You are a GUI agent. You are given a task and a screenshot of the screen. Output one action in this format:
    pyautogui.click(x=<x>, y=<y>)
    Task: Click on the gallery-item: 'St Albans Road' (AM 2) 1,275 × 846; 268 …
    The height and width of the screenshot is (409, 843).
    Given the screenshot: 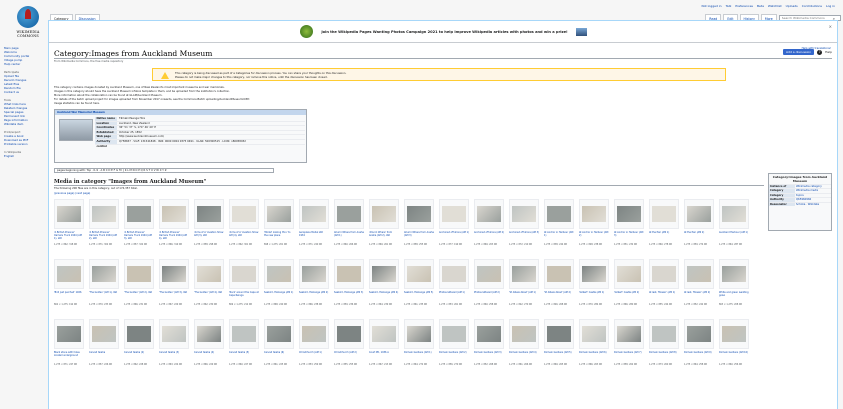 What is the action you would take?
    pyautogui.click(x=559, y=287)
    